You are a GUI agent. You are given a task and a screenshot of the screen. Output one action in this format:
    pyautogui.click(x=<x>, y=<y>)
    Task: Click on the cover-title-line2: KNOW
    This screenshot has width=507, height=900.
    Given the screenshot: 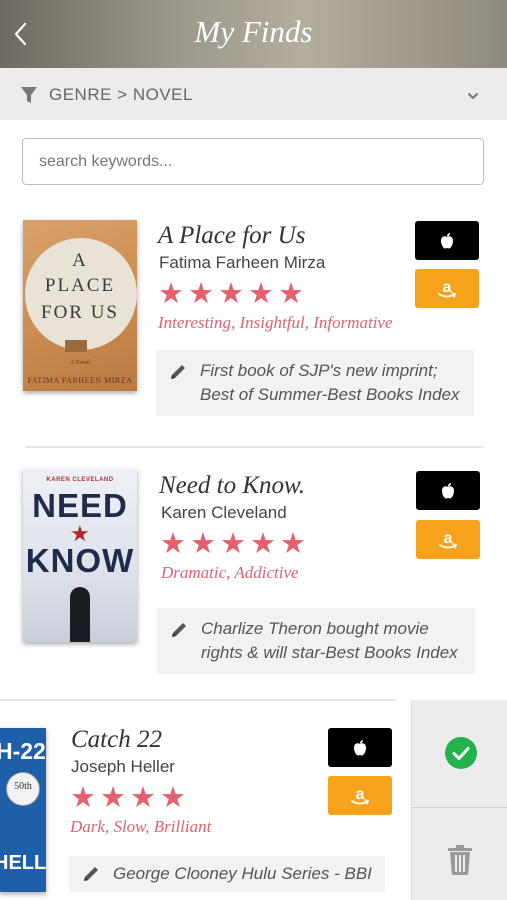 What is the action you would take?
    pyautogui.click(x=80, y=560)
    